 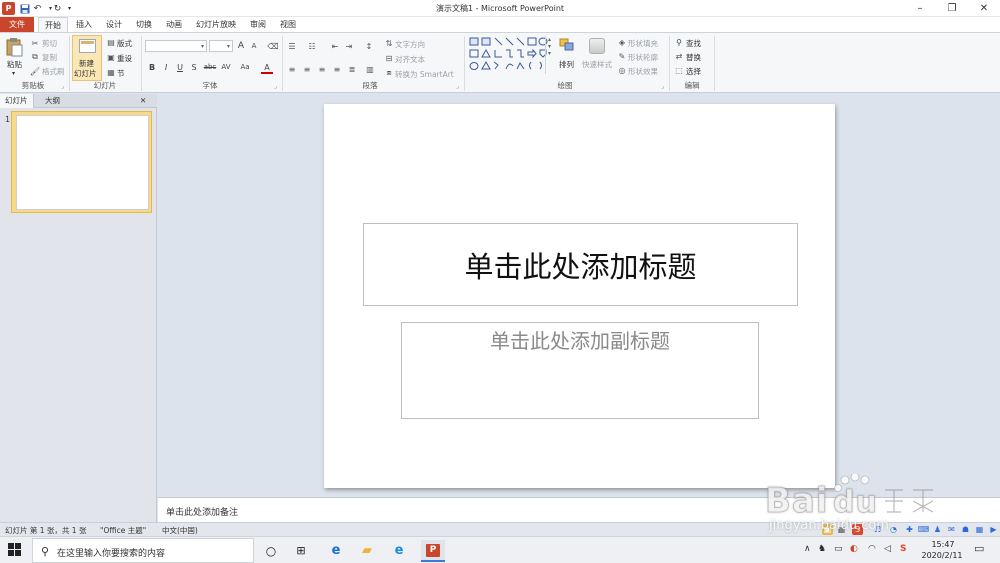 I want to click on language-status: 中文(中国), so click(x=180, y=530).